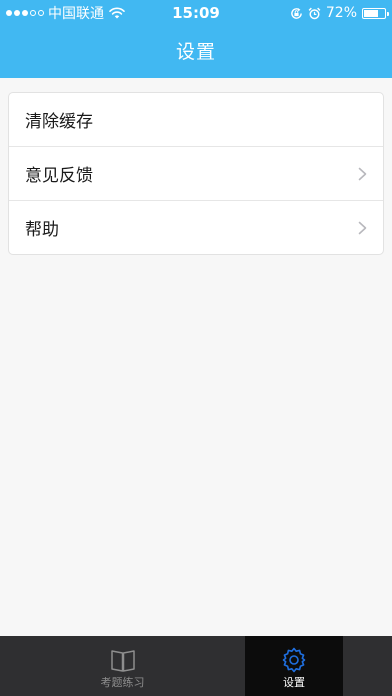 This screenshot has height=696, width=392. What do you see at coordinates (122, 682) in the screenshot?
I see `tab-label: 考题练习` at bounding box center [122, 682].